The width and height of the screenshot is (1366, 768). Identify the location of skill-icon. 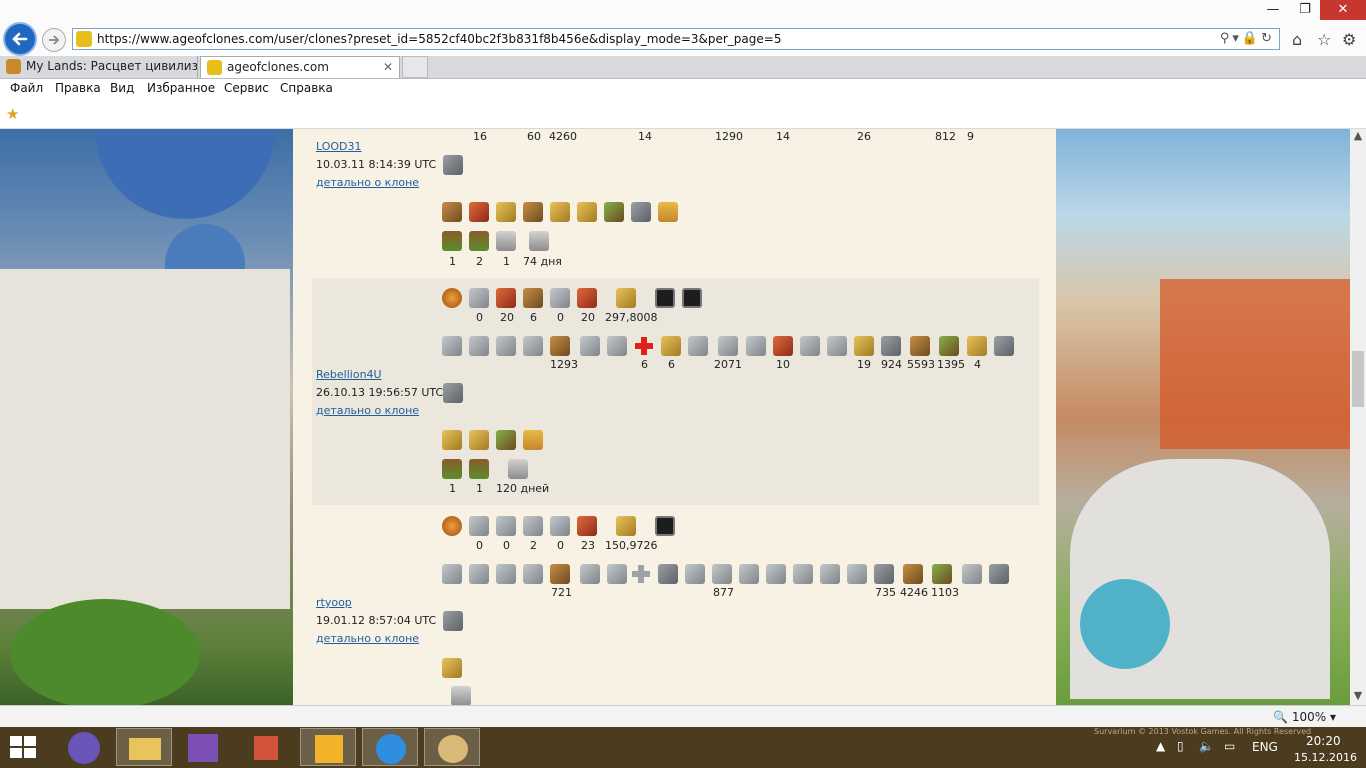
(665, 526).